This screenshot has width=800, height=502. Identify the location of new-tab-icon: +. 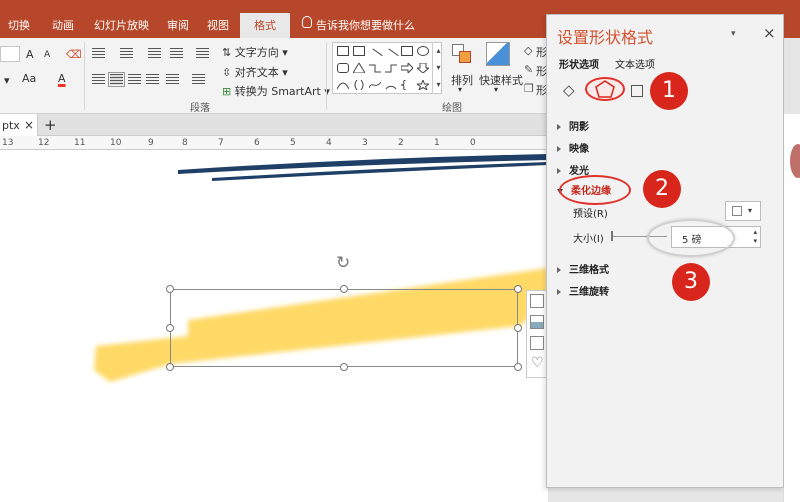
(50, 125).